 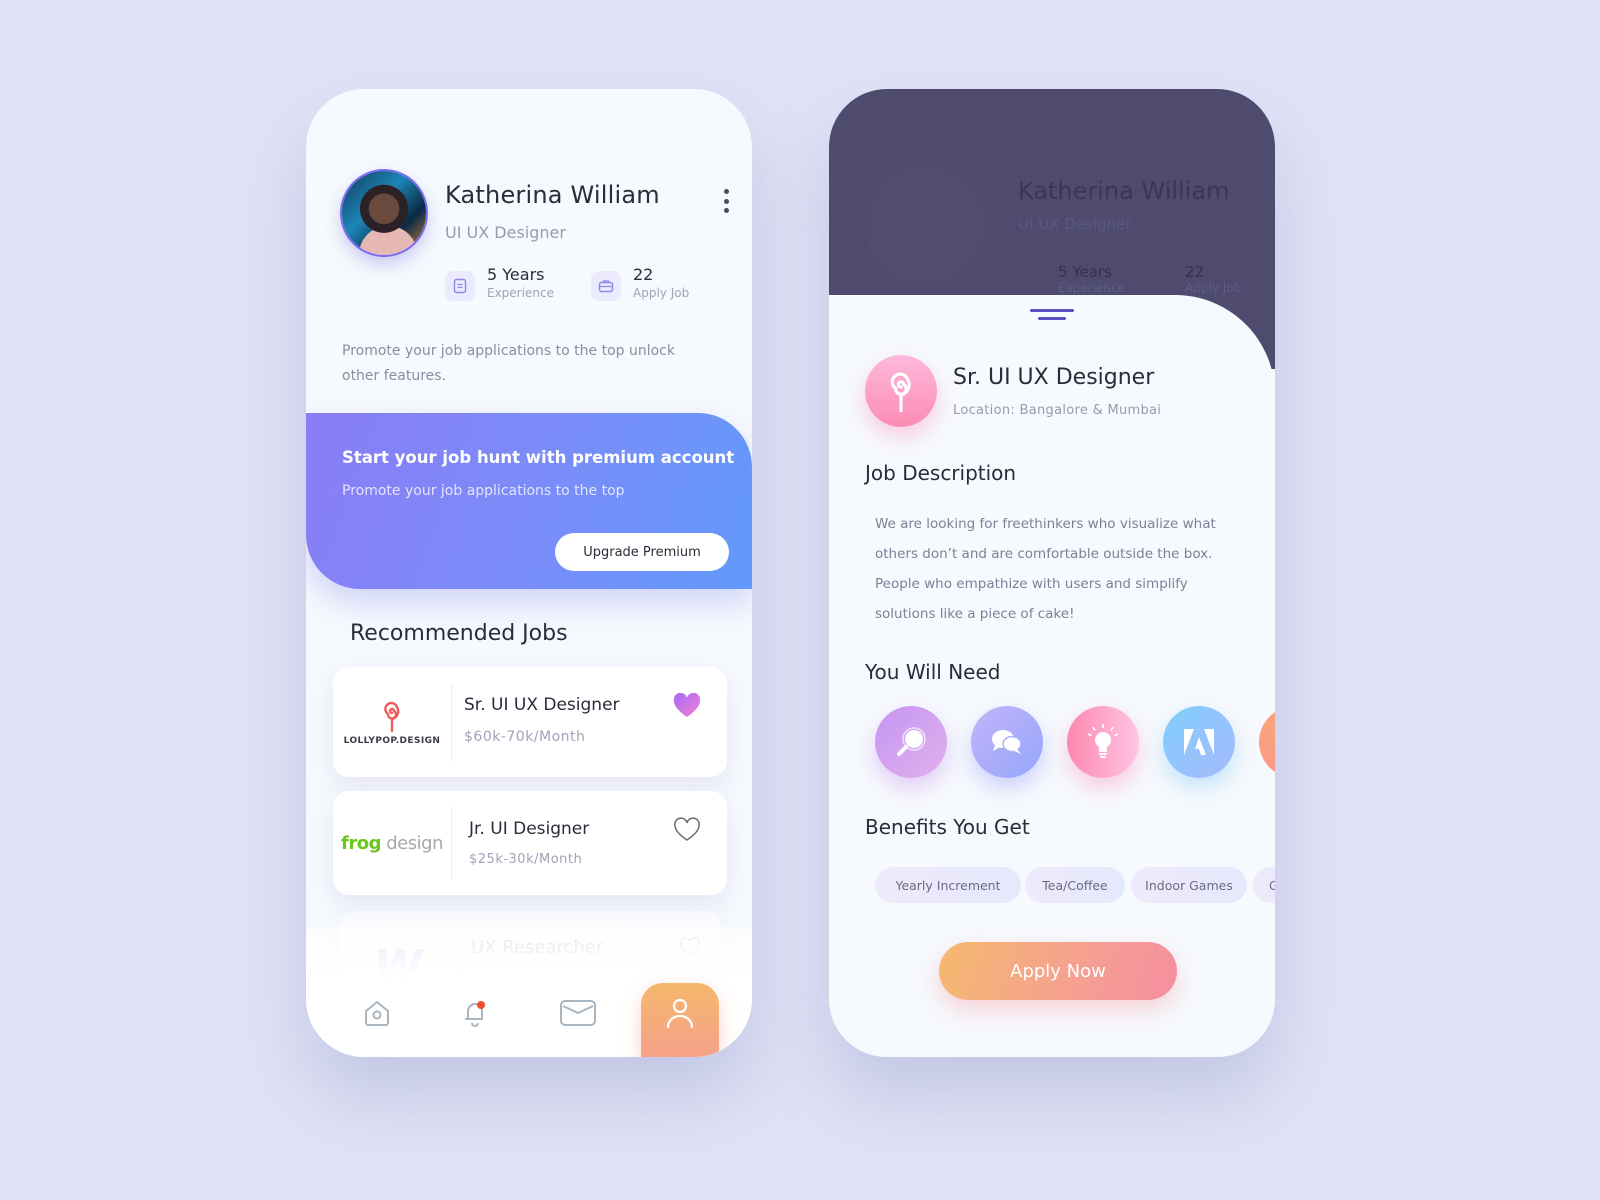 What do you see at coordinates (680, 1013) in the screenshot?
I see `user-icon` at bounding box center [680, 1013].